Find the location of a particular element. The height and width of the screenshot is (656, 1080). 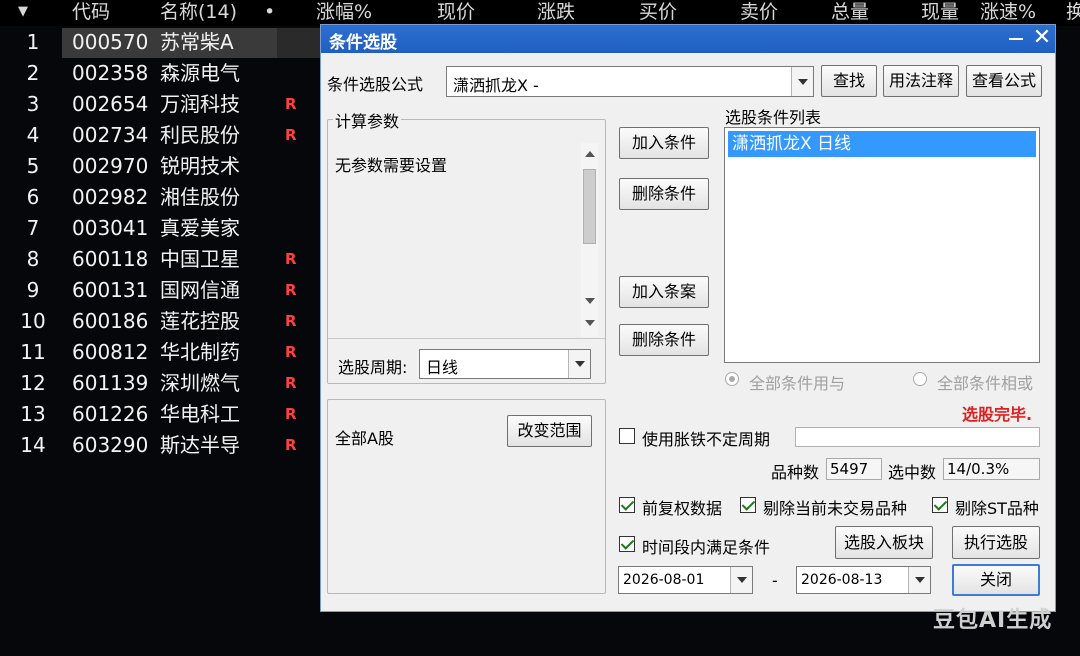

header-bid: 买价 is located at coordinates (658, 12).